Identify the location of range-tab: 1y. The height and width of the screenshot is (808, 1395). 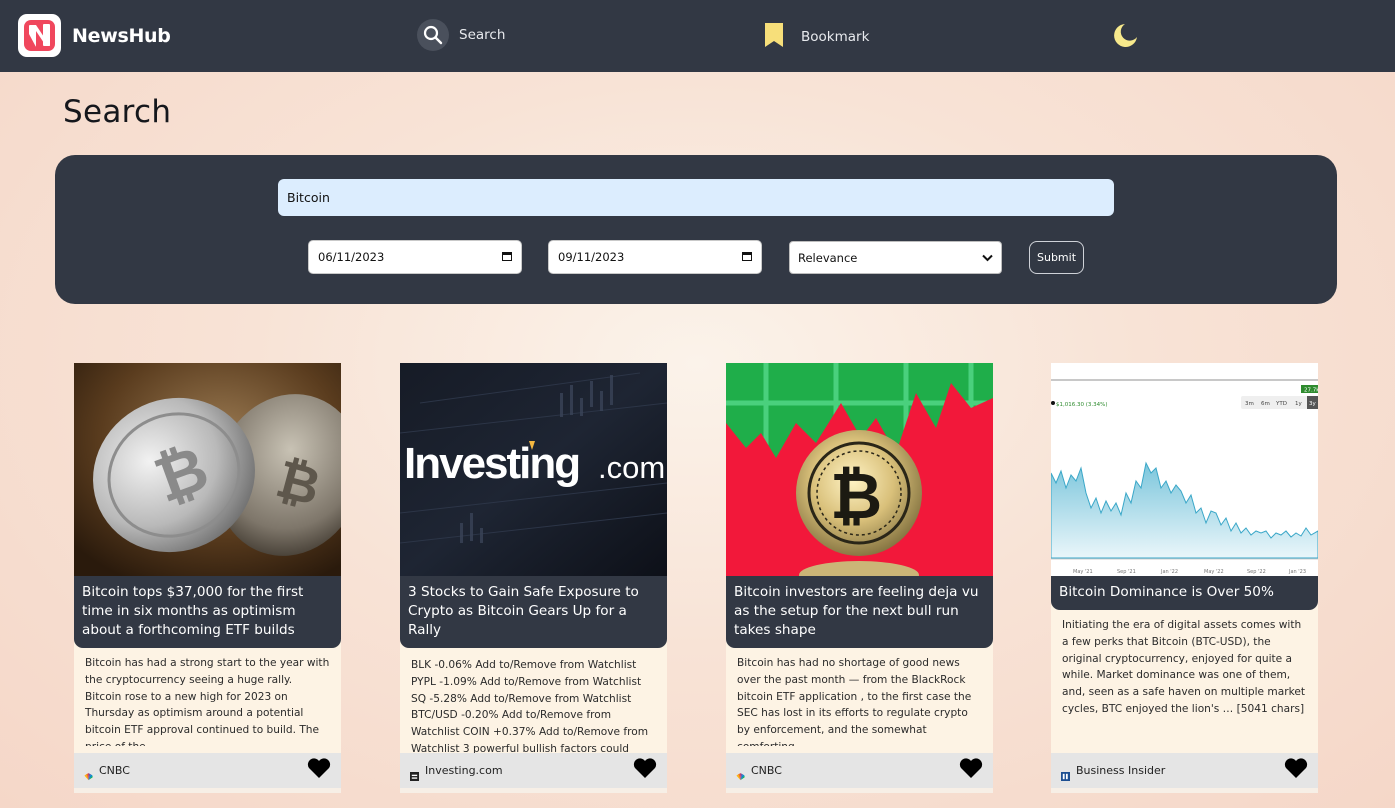
(1298, 404).